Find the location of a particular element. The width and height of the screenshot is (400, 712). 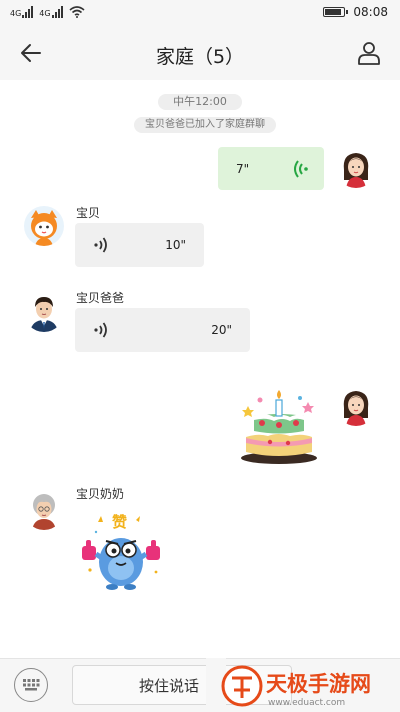

birthday-cake-sticker is located at coordinates (279, 426).